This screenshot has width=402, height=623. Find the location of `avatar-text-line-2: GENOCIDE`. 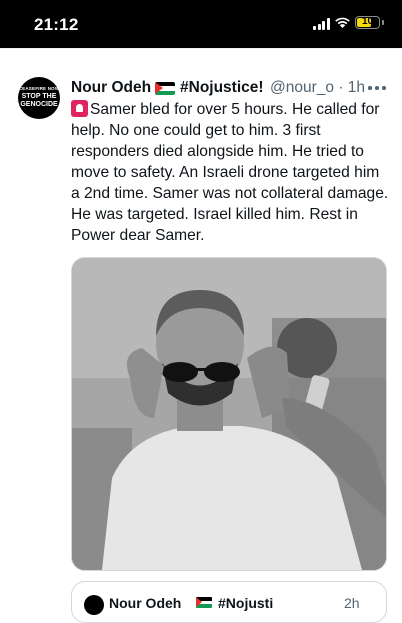

avatar-text-line-2: GENOCIDE is located at coordinates (39, 105).